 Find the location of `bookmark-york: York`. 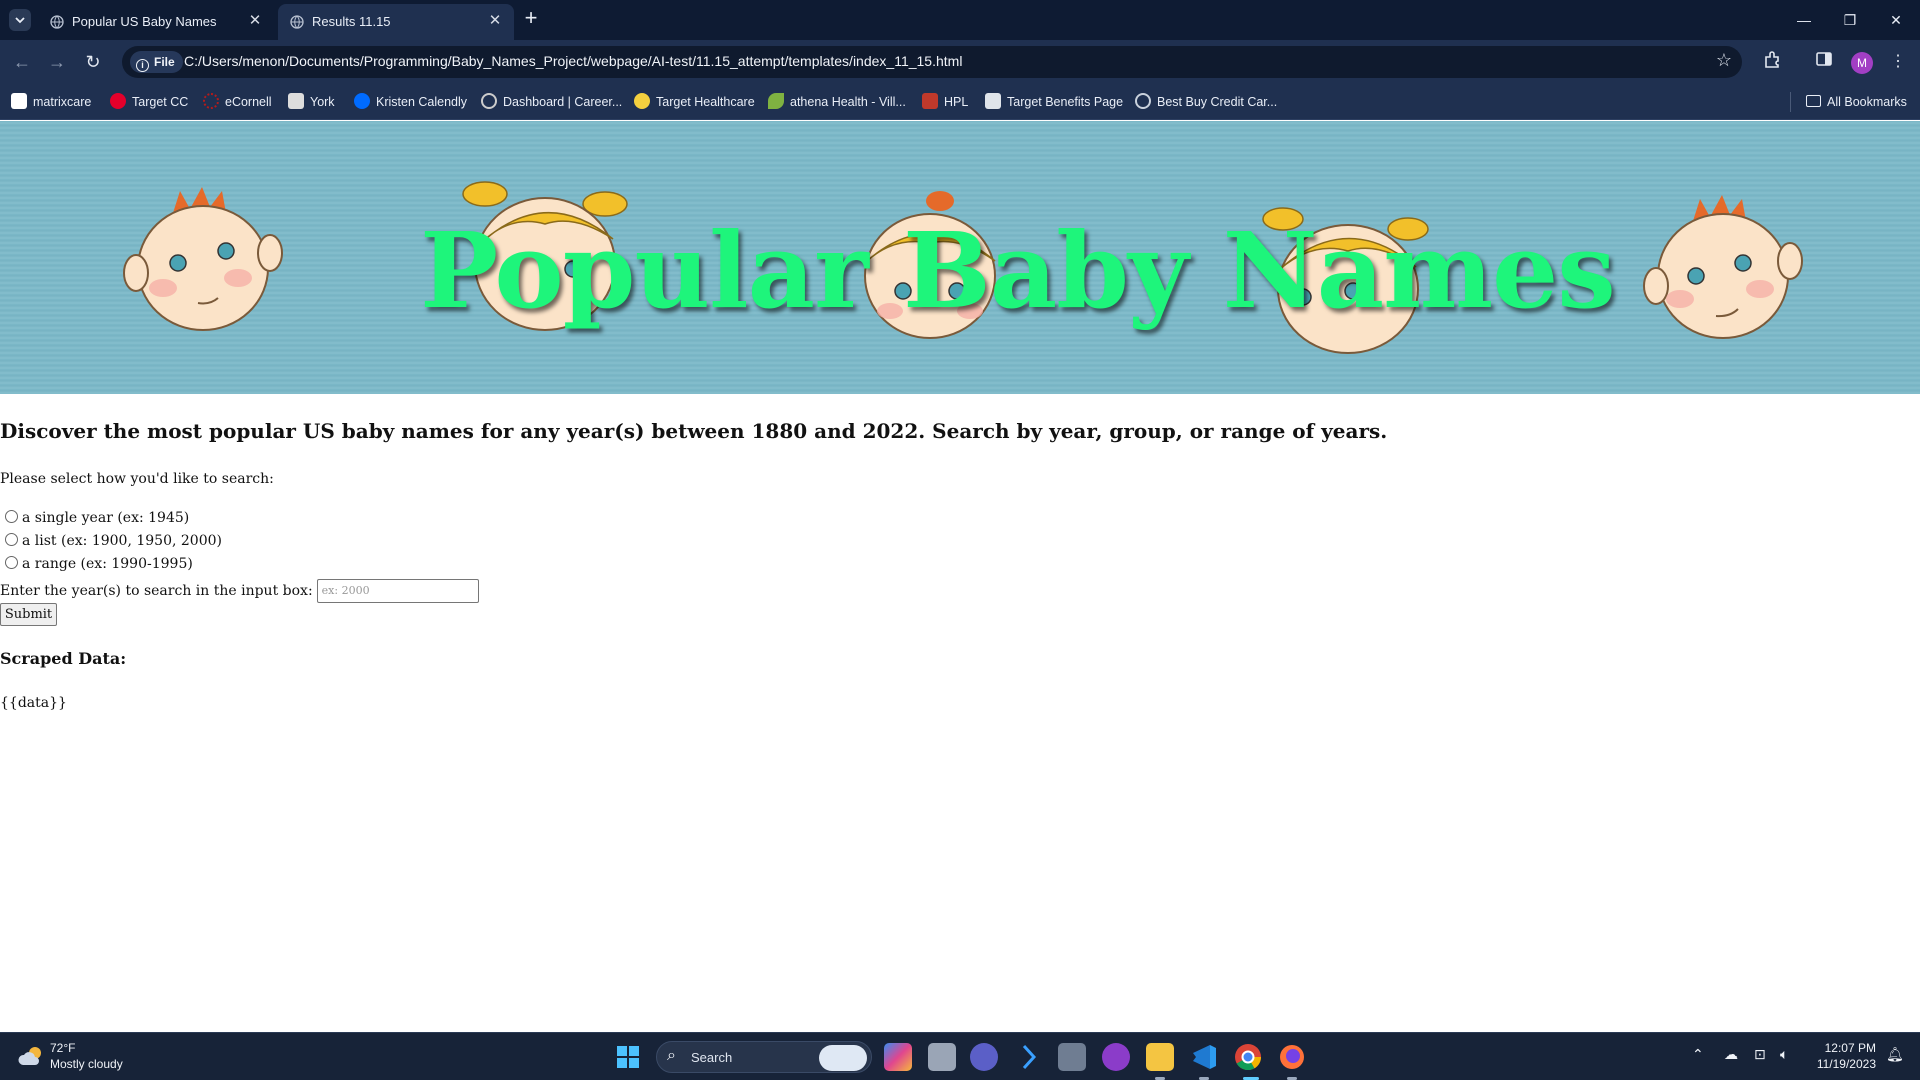

bookmark-york: York is located at coordinates (311, 102).